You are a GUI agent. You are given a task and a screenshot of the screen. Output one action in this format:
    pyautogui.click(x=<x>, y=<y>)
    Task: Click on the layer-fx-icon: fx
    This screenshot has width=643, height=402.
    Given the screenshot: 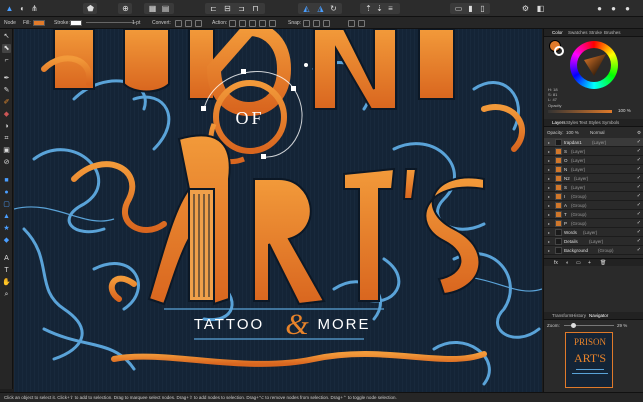 What is the action you would take?
    pyautogui.click(x=556, y=263)
    